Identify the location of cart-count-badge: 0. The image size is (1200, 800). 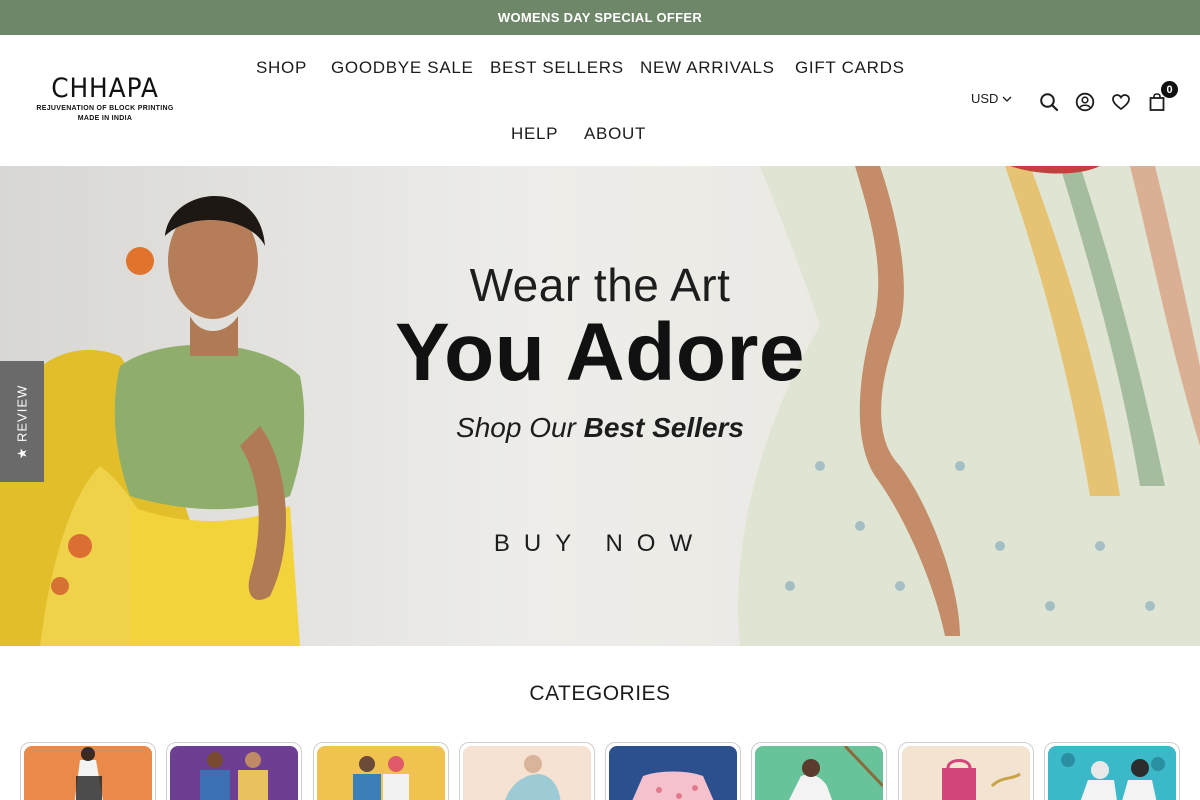
(1169, 89).